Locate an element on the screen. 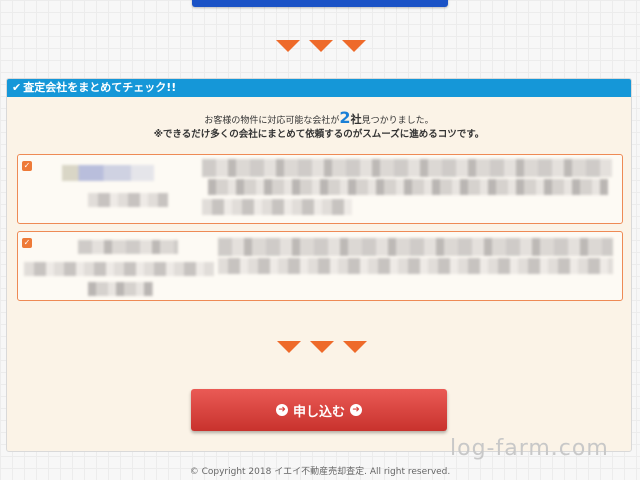  company-count: 2 is located at coordinates (345, 117).